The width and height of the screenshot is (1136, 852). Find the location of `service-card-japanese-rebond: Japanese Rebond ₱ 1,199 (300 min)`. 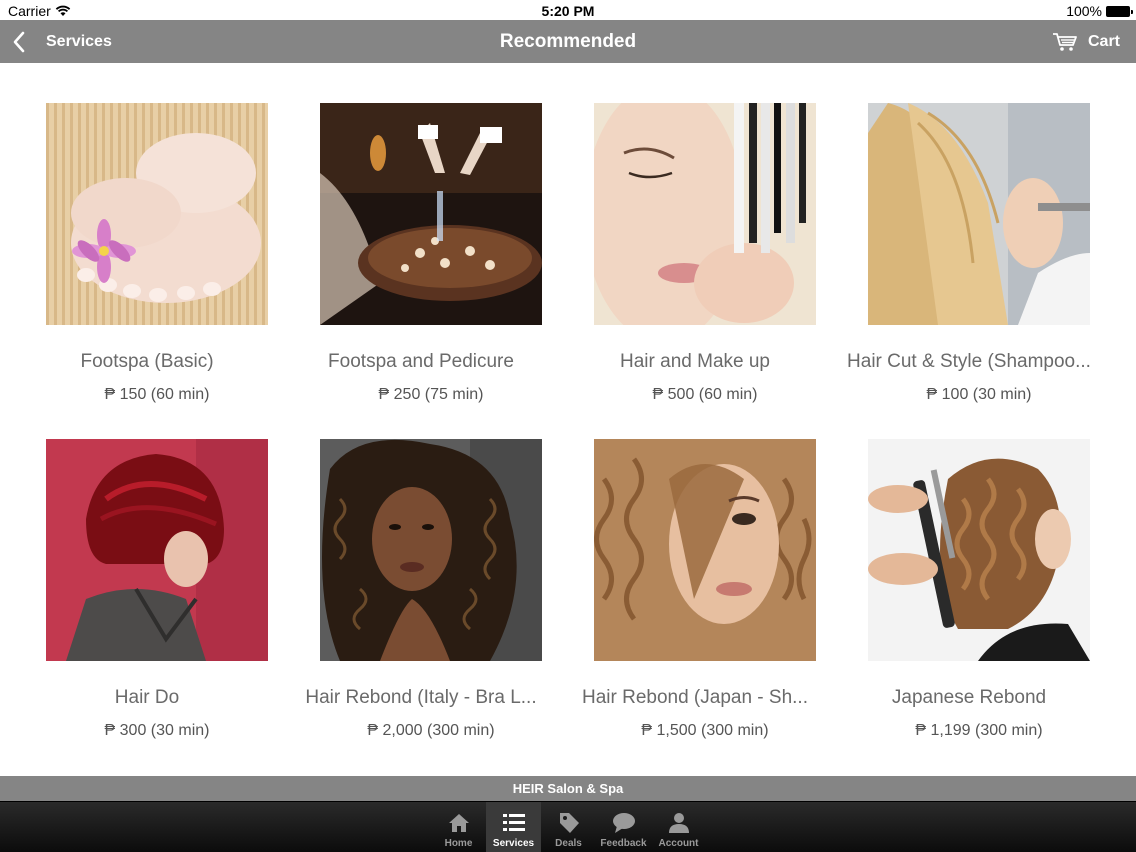

service-card-japanese-rebond: Japanese Rebond ₱ 1,199 (300 min) is located at coordinates (959, 569).